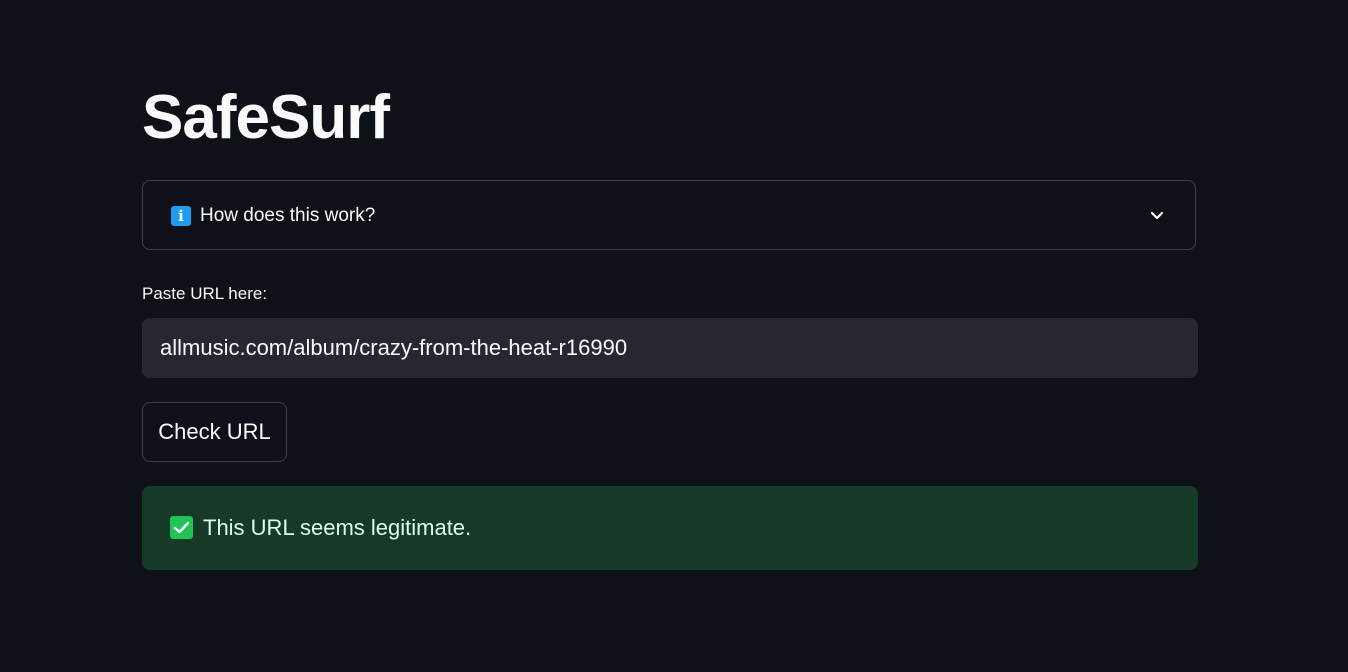  What do you see at coordinates (266, 117) in the screenshot?
I see `page-title: SafeSurf` at bounding box center [266, 117].